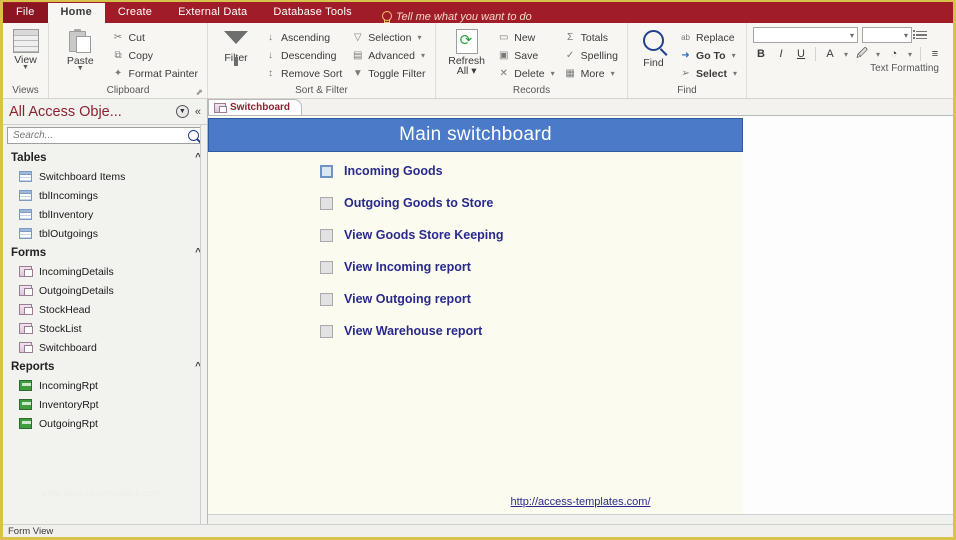 The image size is (956, 540). What do you see at coordinates (388, 73) in the screenshot?
I see `toggle-filter-button: ▼ Toggle Filter` at bounding box center [388, 73].